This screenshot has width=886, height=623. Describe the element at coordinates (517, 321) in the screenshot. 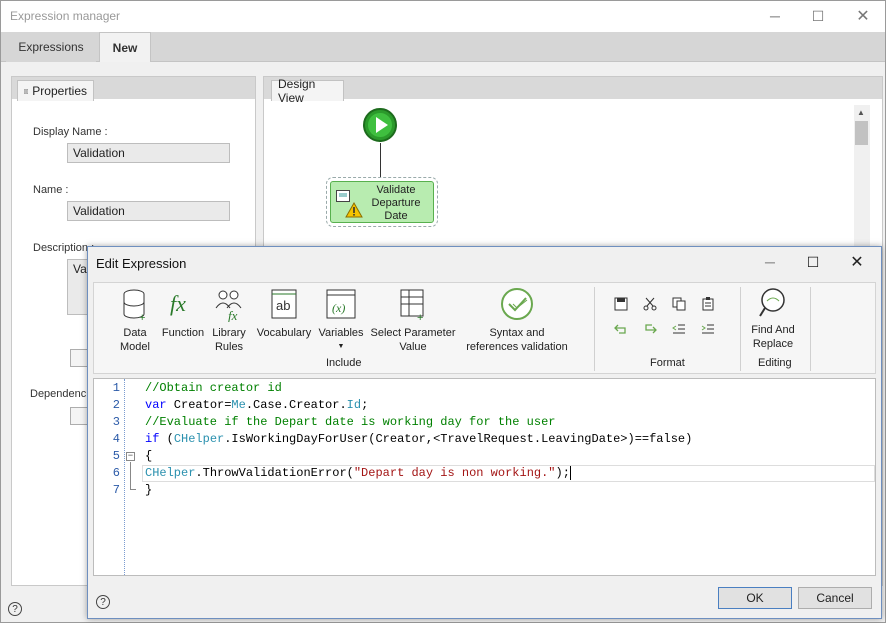

I see `syntax-validation-button: Syntax and references validation` at that location.